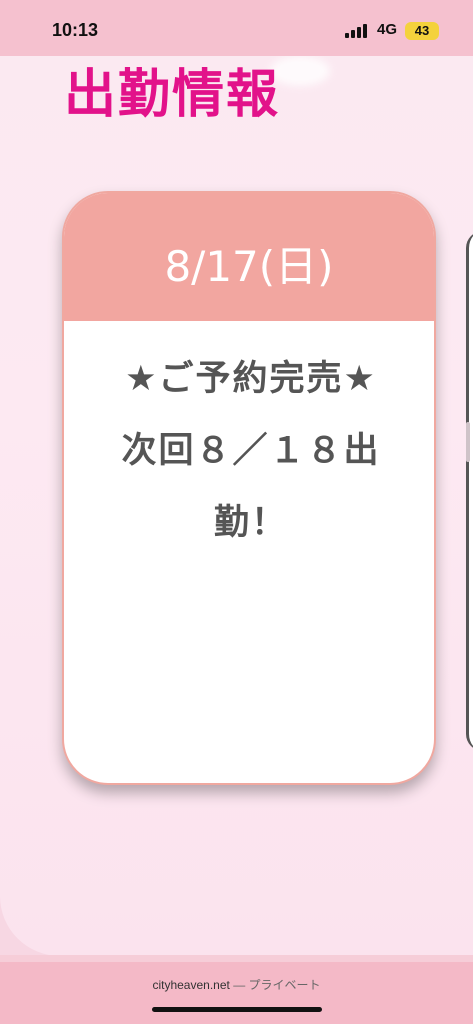  Describe the element at coordinates (191, 985) in the screenshot. I see `browser-domain: cityheaven.net` at that location.